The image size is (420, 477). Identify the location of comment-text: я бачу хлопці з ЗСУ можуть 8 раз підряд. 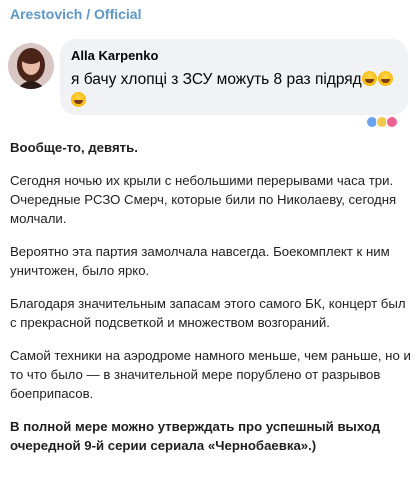
(236, 90).